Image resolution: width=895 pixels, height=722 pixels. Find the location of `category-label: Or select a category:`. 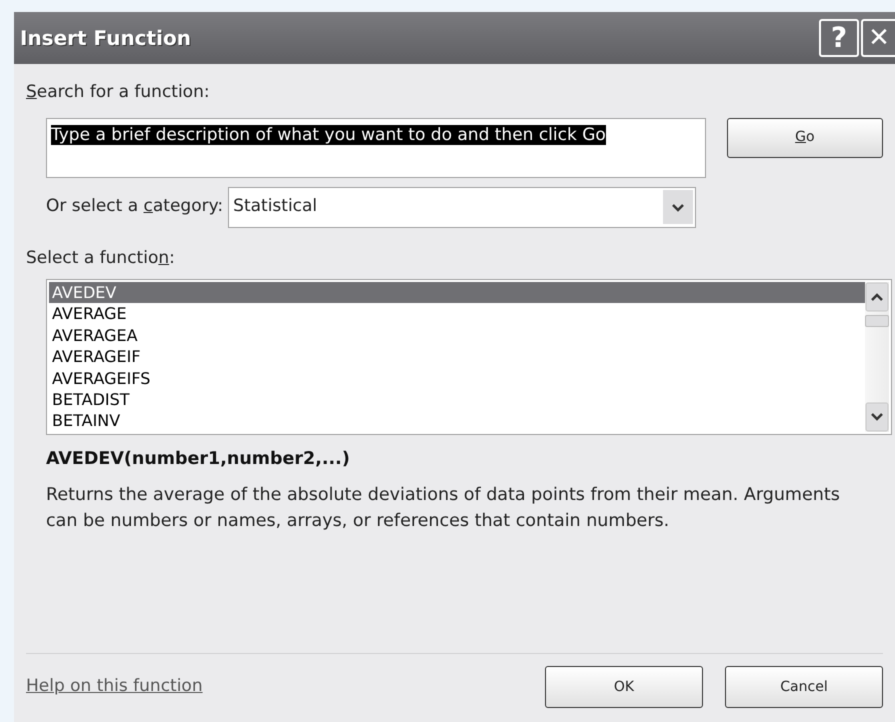

category-label: Or select a category: is located at coordinates (135, 206).